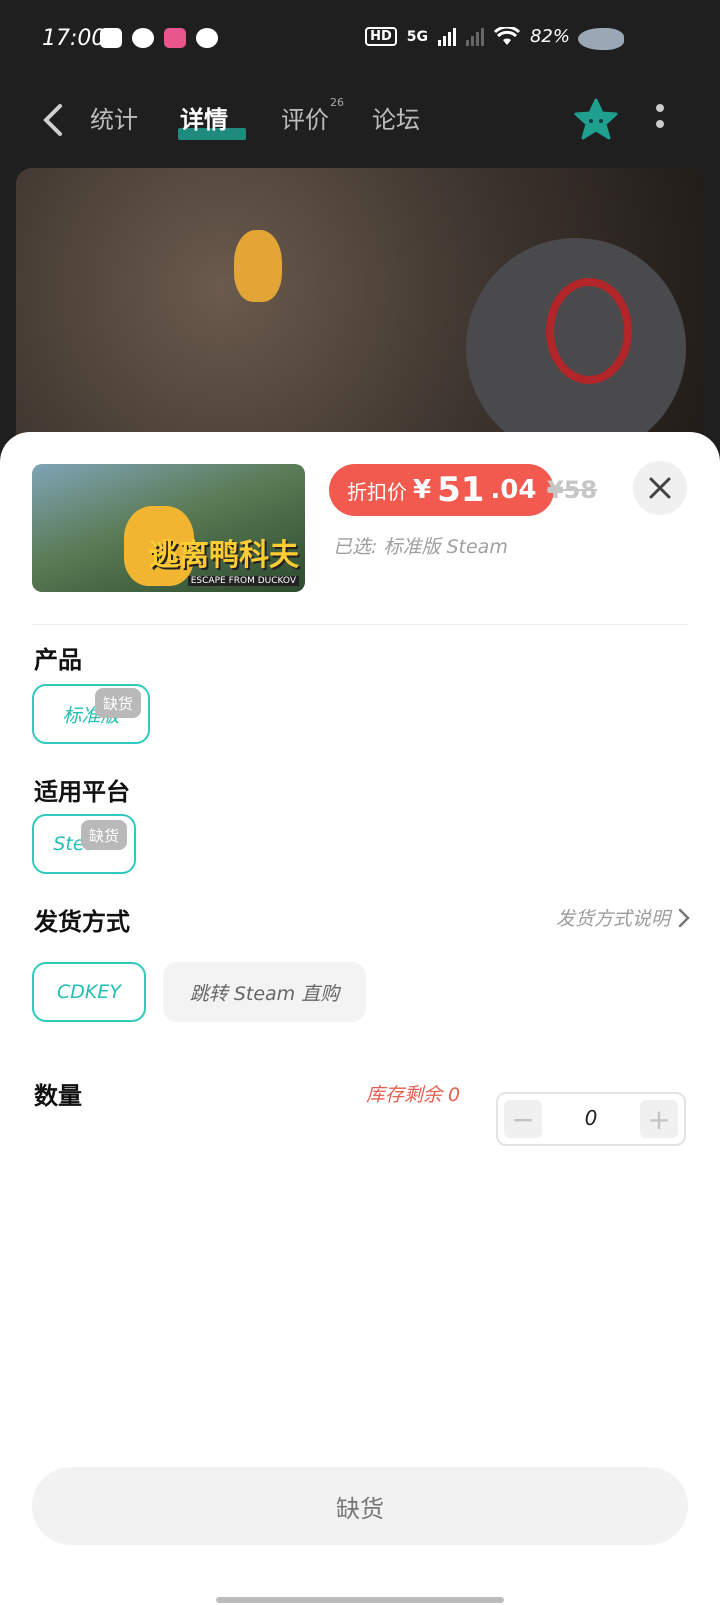 The height and width of the screenshot is (1605, 720). I want to click on delivery-section-label: 发货方式, so click(82, 922).